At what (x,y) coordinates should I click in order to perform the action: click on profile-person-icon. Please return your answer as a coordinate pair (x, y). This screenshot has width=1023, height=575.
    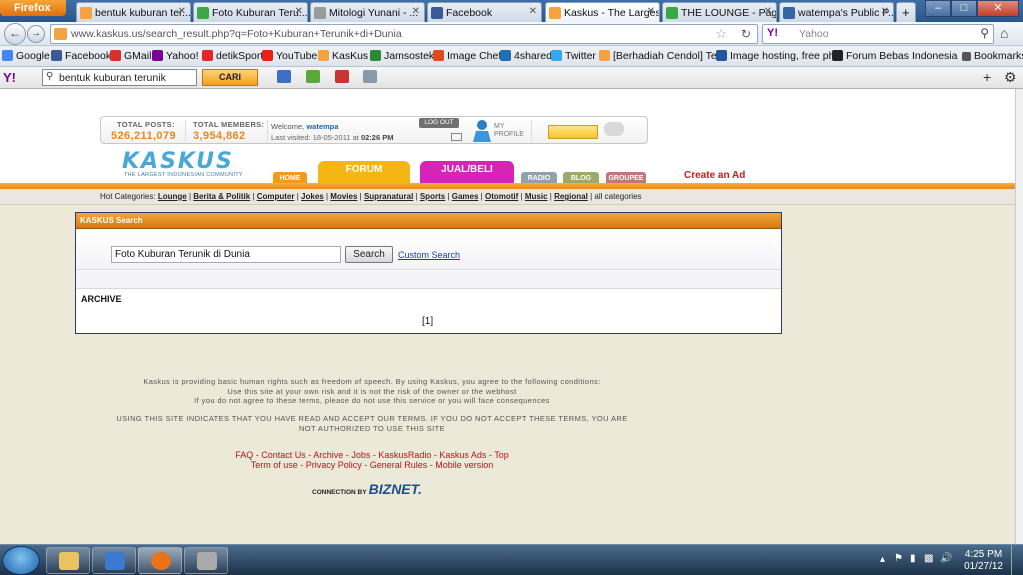
    Looking at the image, I should click on (482, 131).